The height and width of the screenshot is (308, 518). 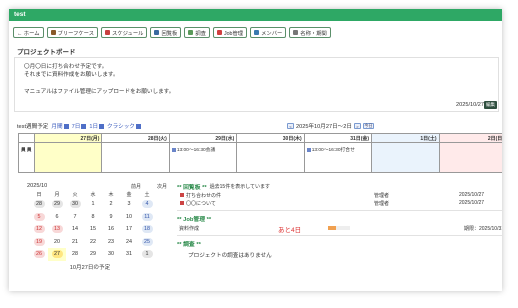 I want to click on divider, so click(x=339, y=235).